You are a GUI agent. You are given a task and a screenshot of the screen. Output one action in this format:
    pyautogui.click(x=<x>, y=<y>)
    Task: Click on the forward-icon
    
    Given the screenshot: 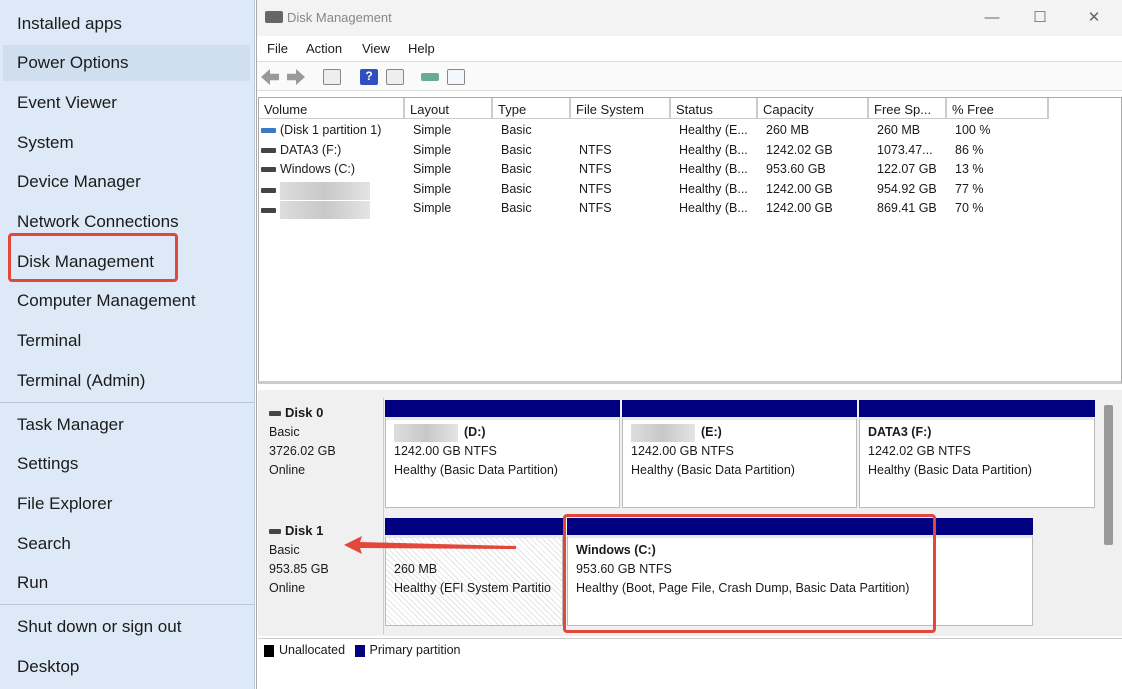 What is the action you would take?
    pyautogui.click(x=296, y=77)
    